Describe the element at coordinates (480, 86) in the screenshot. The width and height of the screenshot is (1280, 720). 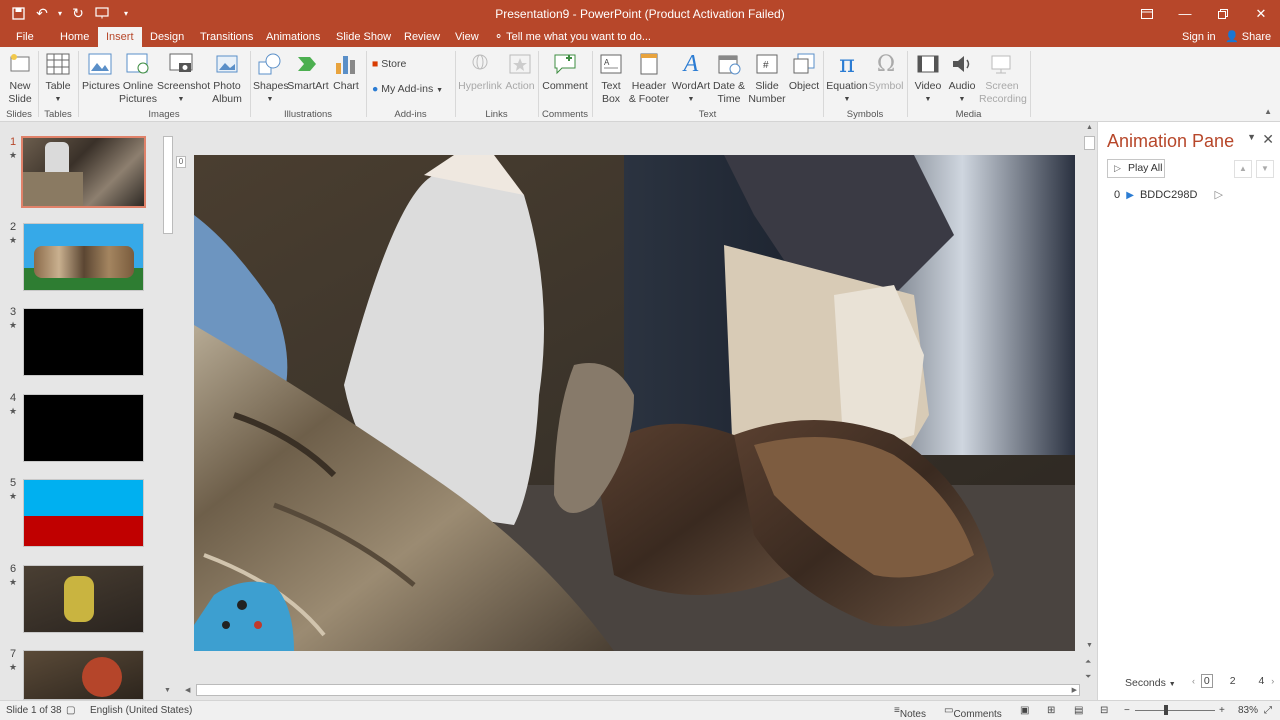
I see `hyperlink-label: Hyperlink` at that location.